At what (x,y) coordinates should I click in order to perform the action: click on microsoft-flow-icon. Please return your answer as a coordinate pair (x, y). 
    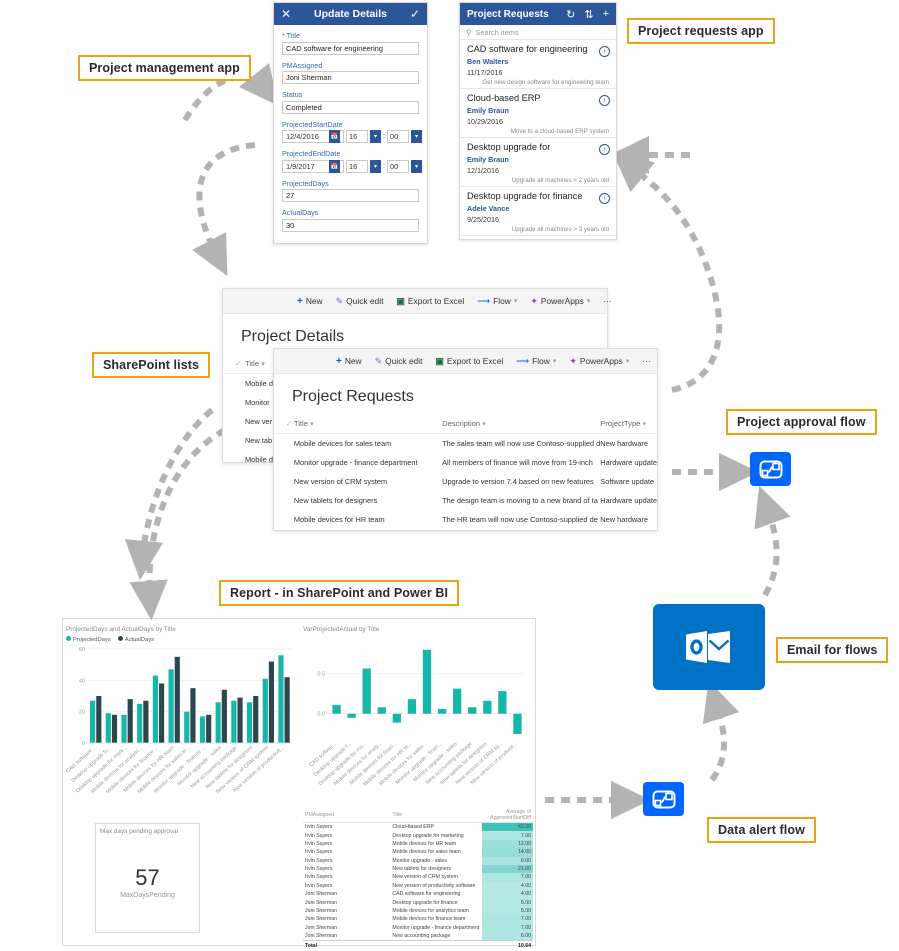
    Looking at the image, I should click on (770, 469).